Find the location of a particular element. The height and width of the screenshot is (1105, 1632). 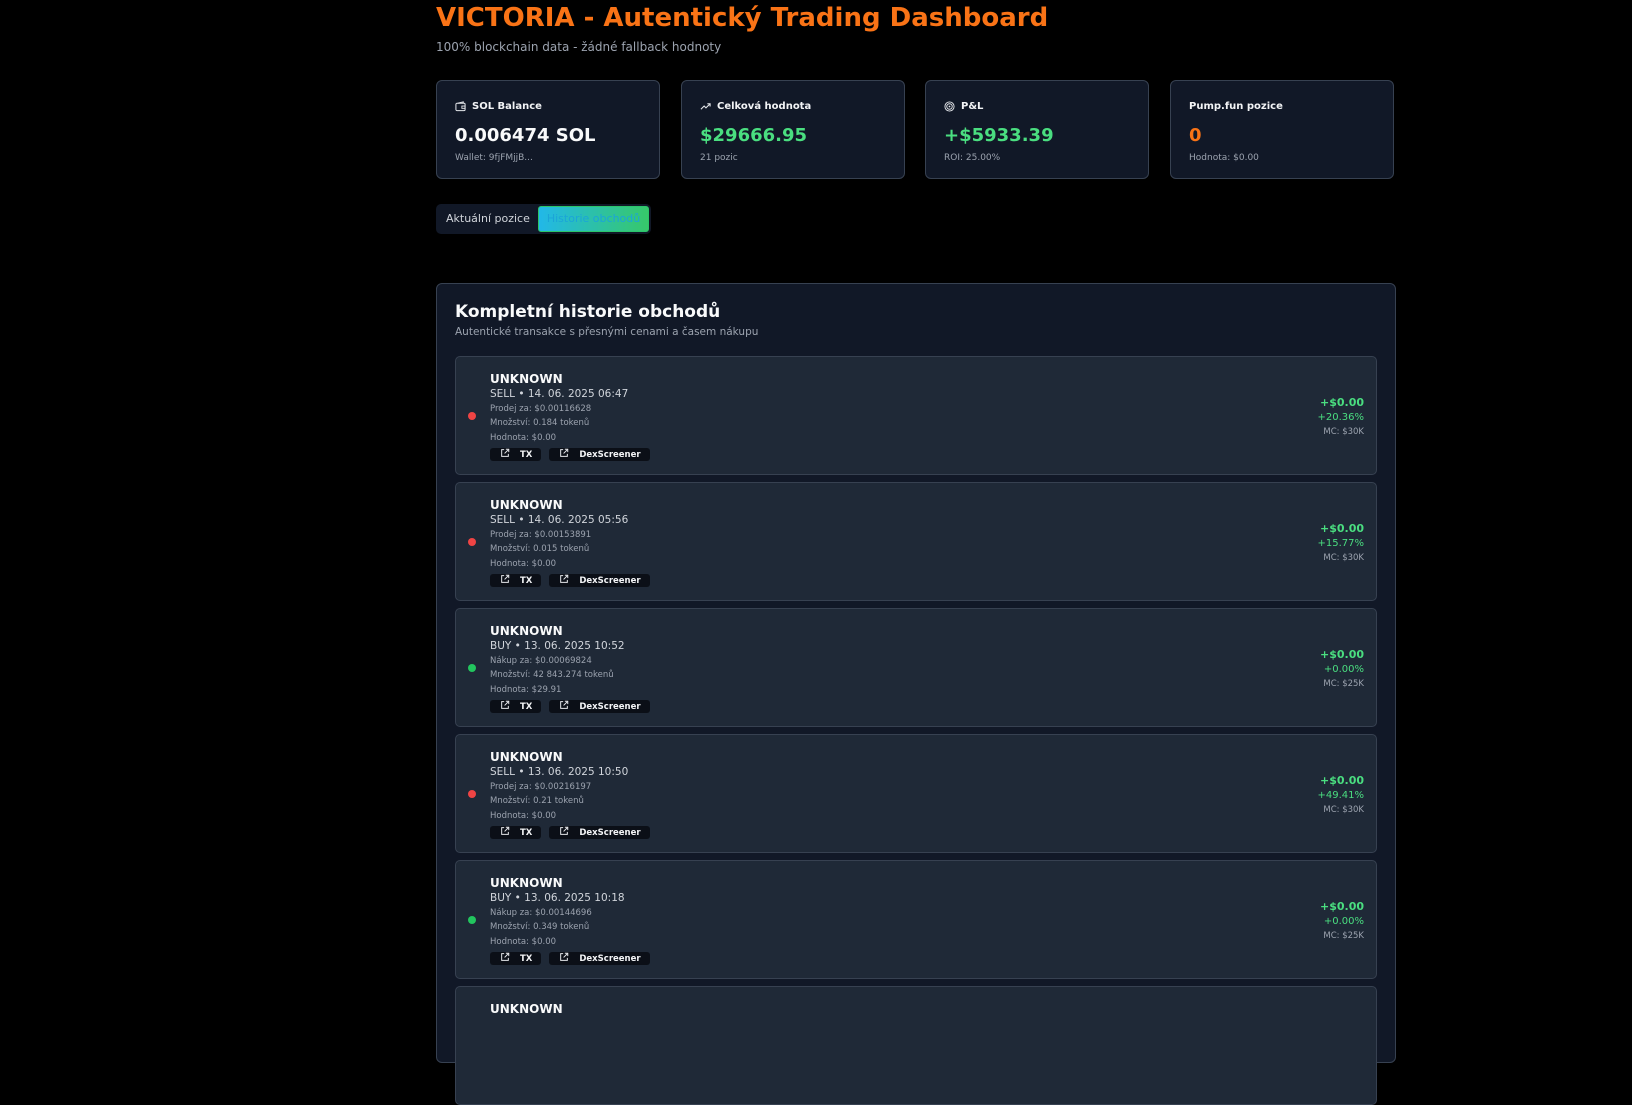

pnl-card: P&L +$5933.39 ROI: 25.00% is located at coordinates (1037, 129).